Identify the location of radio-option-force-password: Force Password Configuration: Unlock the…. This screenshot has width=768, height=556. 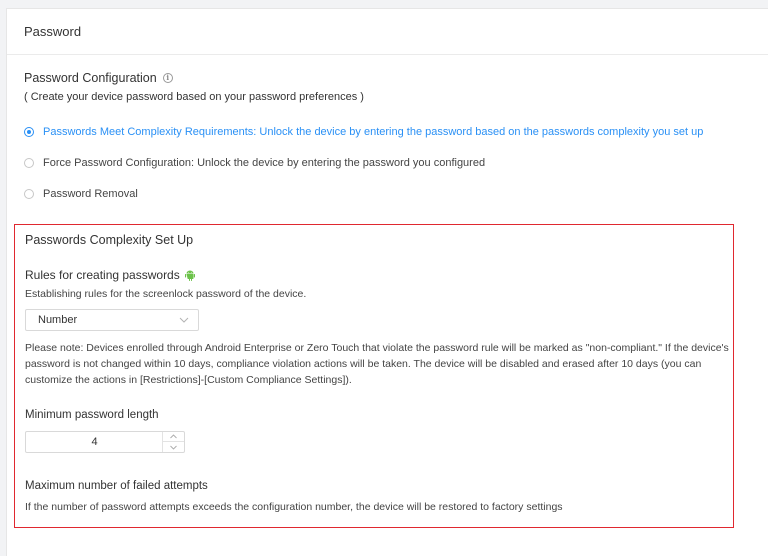
(254, 163).